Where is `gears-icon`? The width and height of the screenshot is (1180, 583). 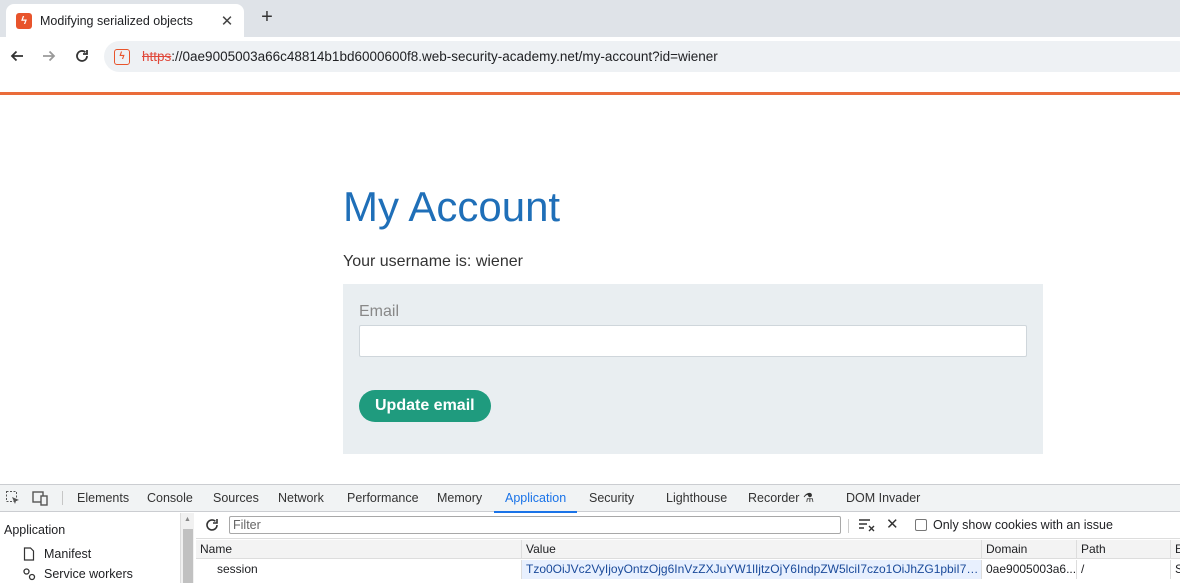
gears-icon is located at coordinates (29, 574).